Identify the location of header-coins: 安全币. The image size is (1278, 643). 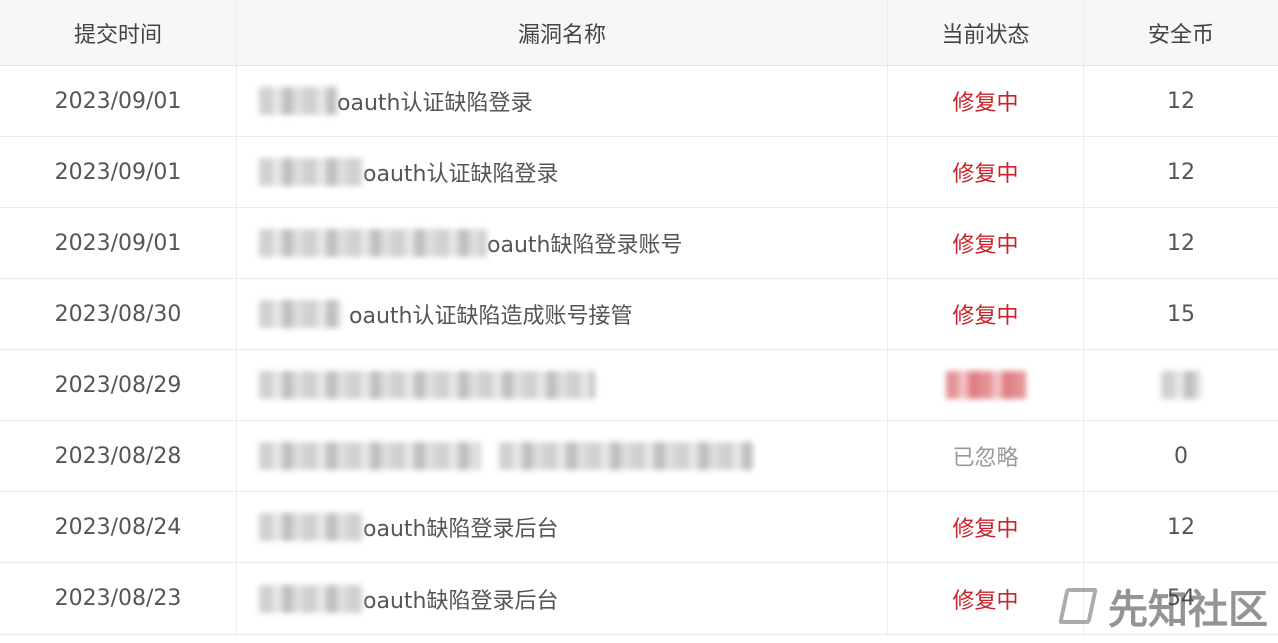
(1180, 35).